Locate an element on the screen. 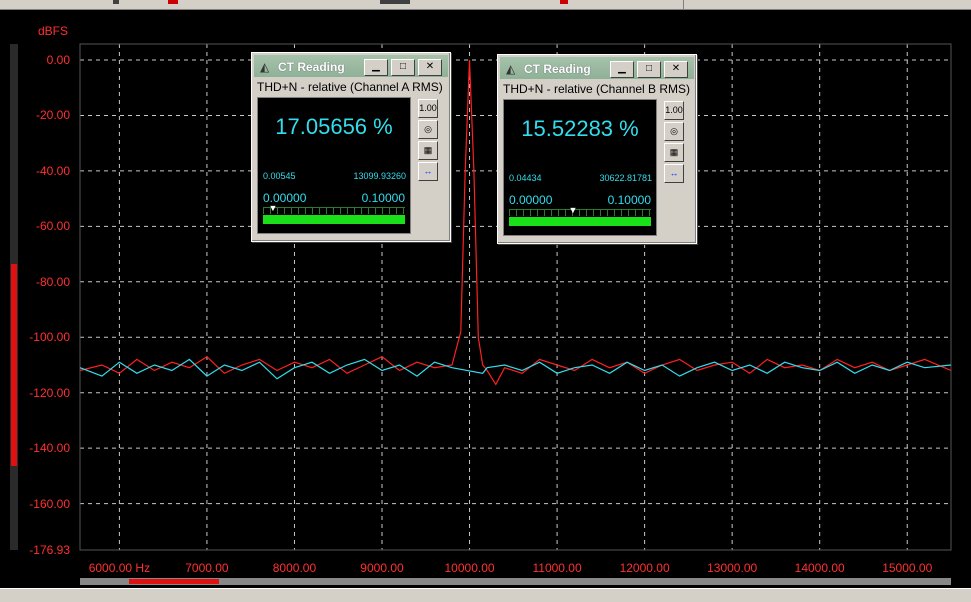 This screenshot has height=602, width=971. horizontal-scrollbar is located at coordinates (515, 581).